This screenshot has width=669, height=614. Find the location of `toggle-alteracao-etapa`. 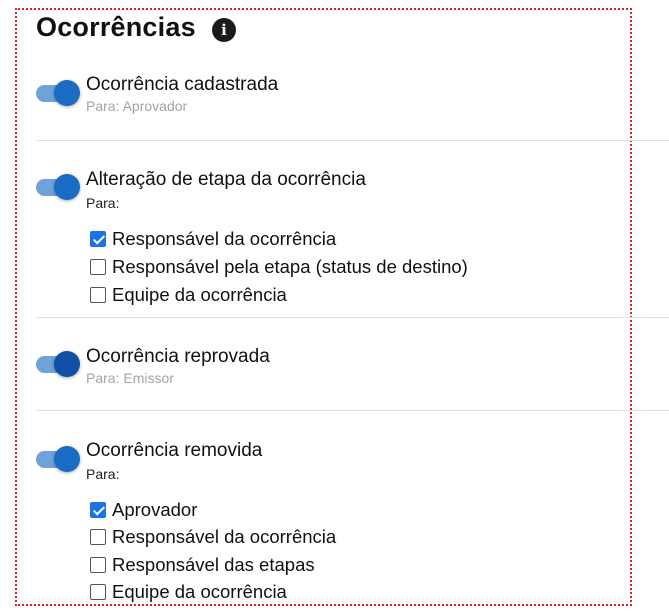

toggle-alteracao-etapa is located at coordinates (57, 188).